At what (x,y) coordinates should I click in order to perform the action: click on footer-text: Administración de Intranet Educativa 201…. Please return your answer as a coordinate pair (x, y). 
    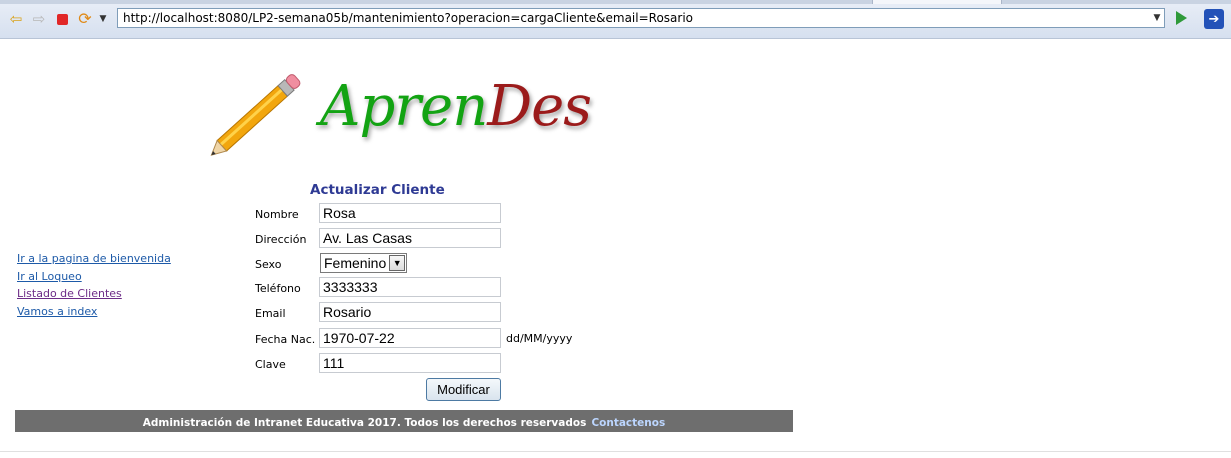
    Looking at the image, I should click on (364, 423).